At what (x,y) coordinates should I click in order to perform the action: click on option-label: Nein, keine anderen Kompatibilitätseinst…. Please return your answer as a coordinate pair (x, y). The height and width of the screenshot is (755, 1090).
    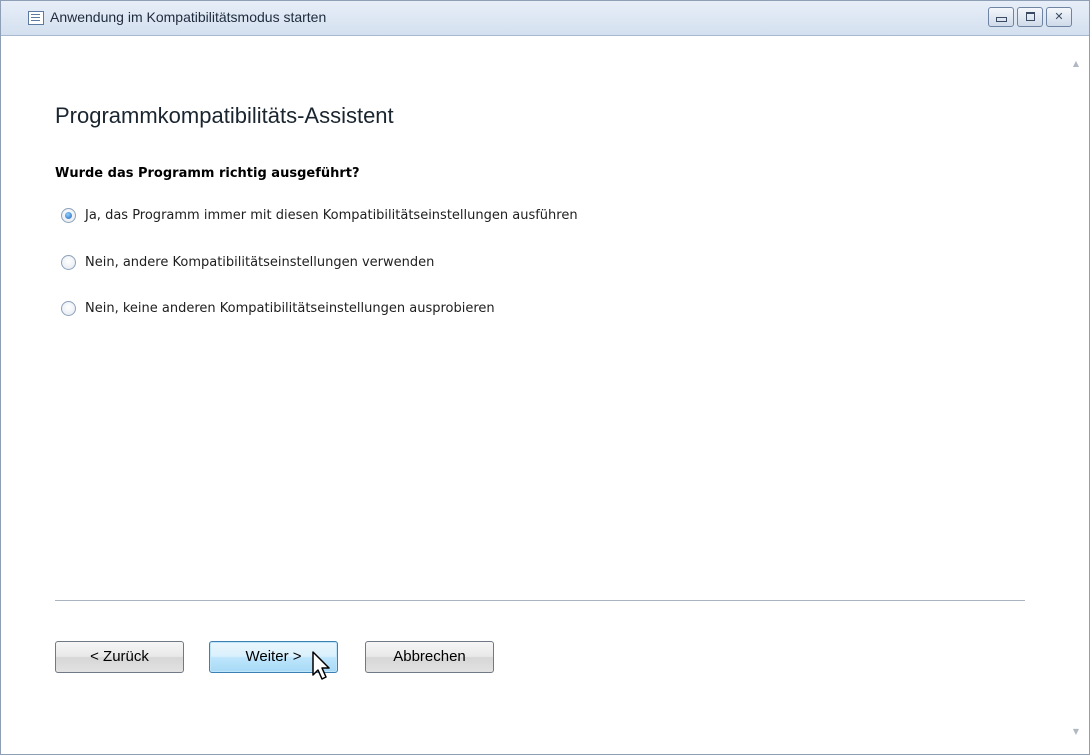
    Looking at the image, I should click on (290, 308).